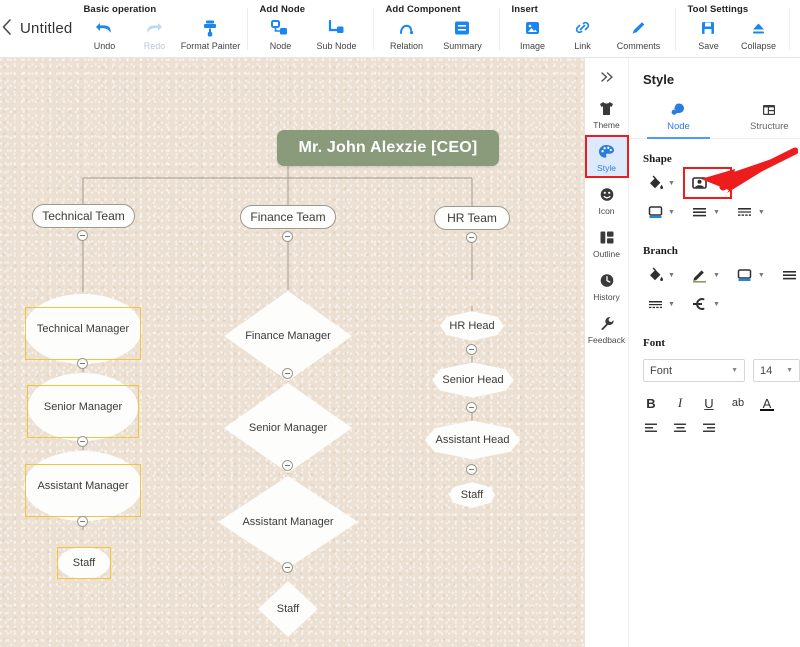 This screenshot has width=800, height=647. Describe the element at coordinates (532, 33) in the screenshot. I see `insert-image-button: Image` at that location.